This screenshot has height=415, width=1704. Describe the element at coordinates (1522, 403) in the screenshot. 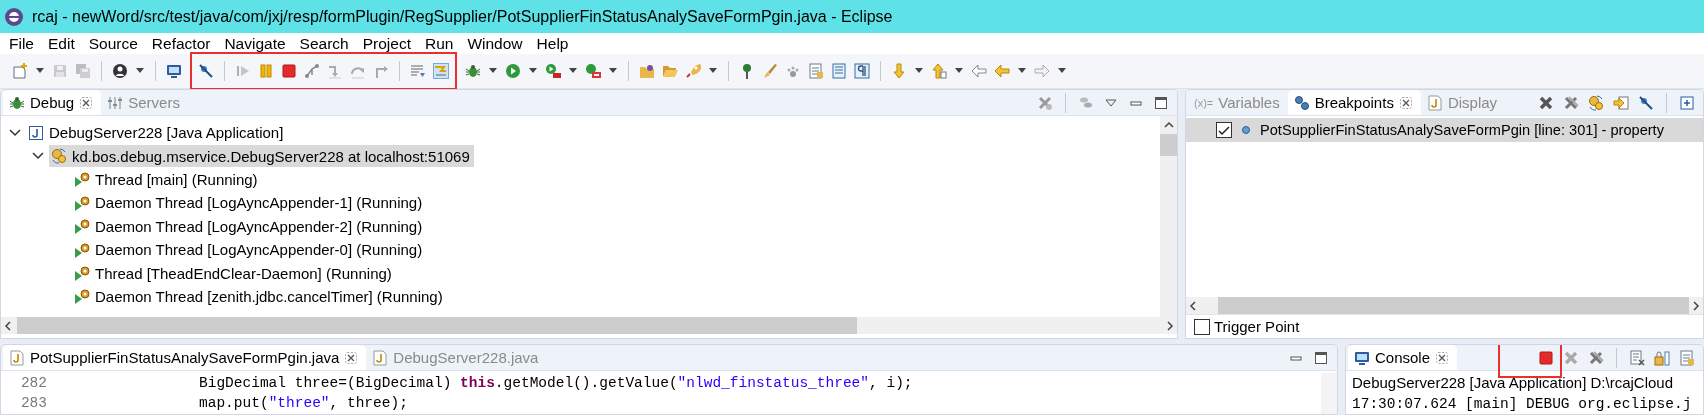

I see `console-line: 17:30:07.624 [main] DEBUG org.eclipse.j` at that location.